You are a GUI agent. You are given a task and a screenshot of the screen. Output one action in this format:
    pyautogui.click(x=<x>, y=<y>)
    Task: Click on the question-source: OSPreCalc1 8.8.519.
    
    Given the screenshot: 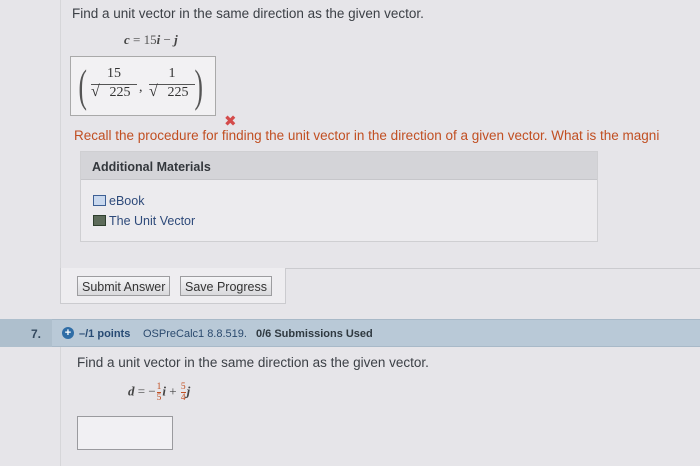 What is the action you would take?
    pyautogui.click(x=195, y=334)
    